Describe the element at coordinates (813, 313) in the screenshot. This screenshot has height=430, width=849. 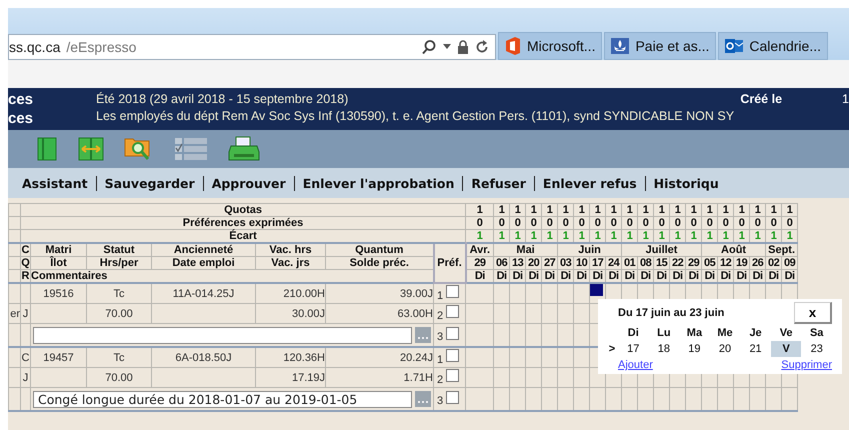
I see `close-button: x` at that location.